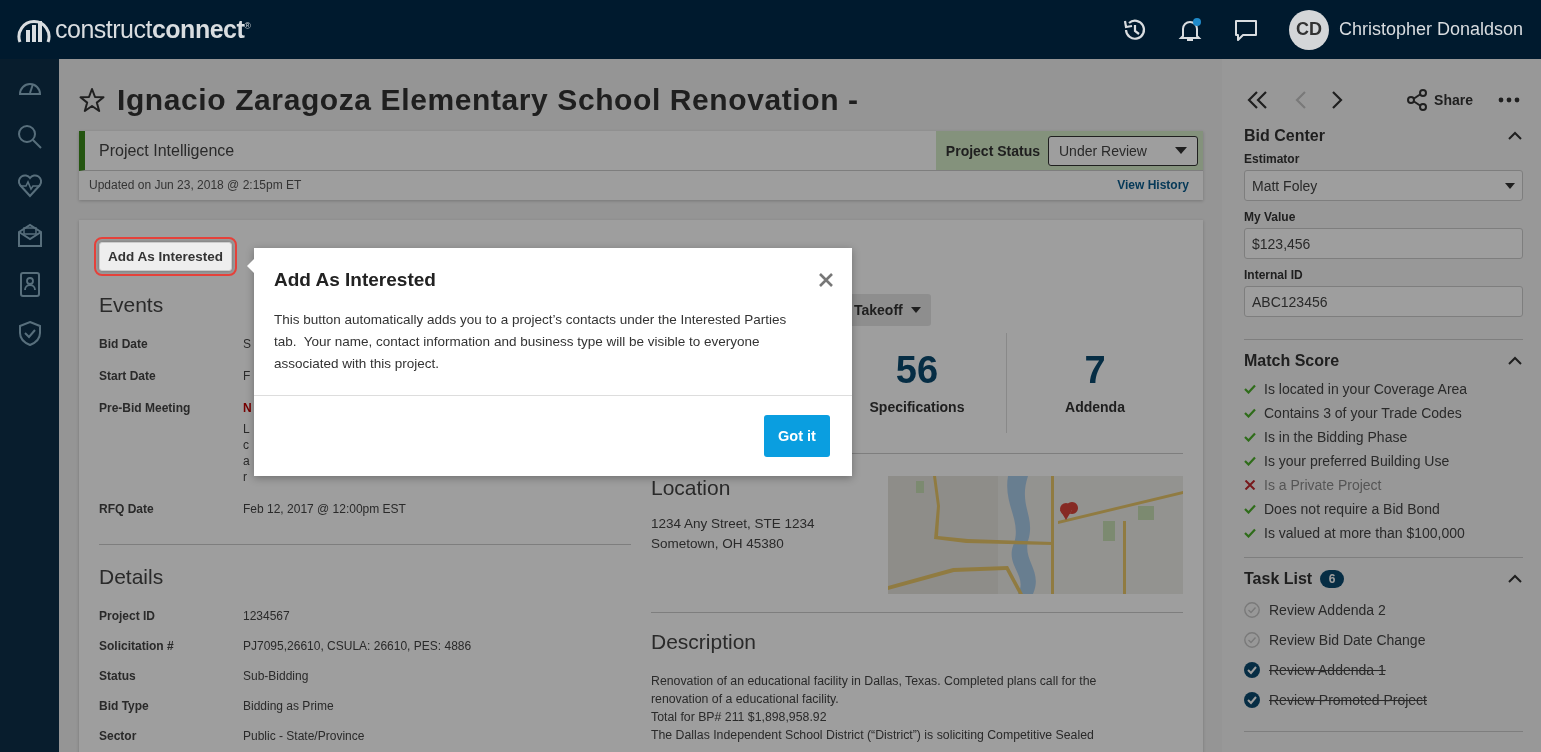 This screenshot has height=752, width=1541. I want to click on close-icon, so click(826, 280).